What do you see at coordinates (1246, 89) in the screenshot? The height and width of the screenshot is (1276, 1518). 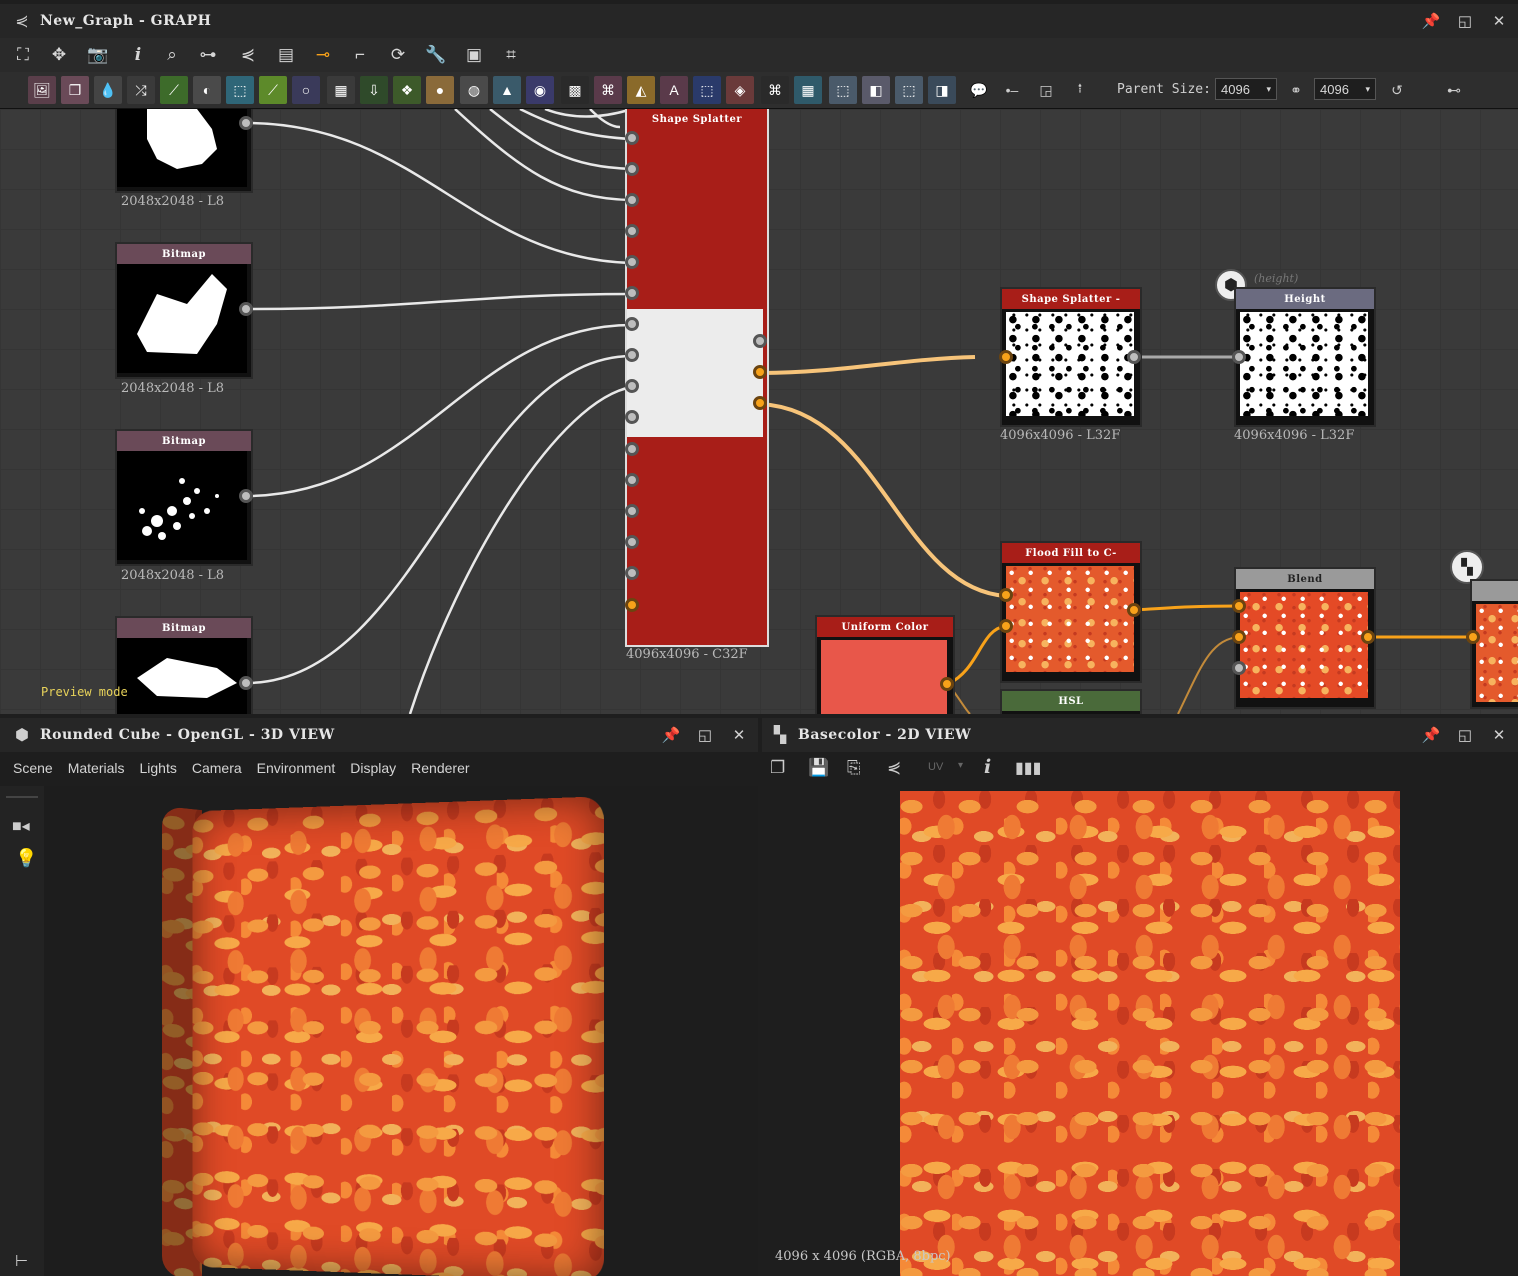 I see `parent-width-select: 4096 ▾` at bounding box center [1246, 89].